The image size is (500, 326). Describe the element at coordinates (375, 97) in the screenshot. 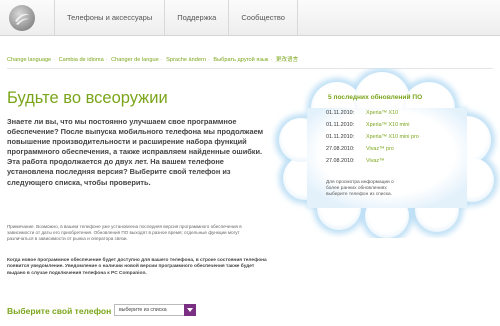

I see `updates-title: 5 последних обновлений ПО` at that location.